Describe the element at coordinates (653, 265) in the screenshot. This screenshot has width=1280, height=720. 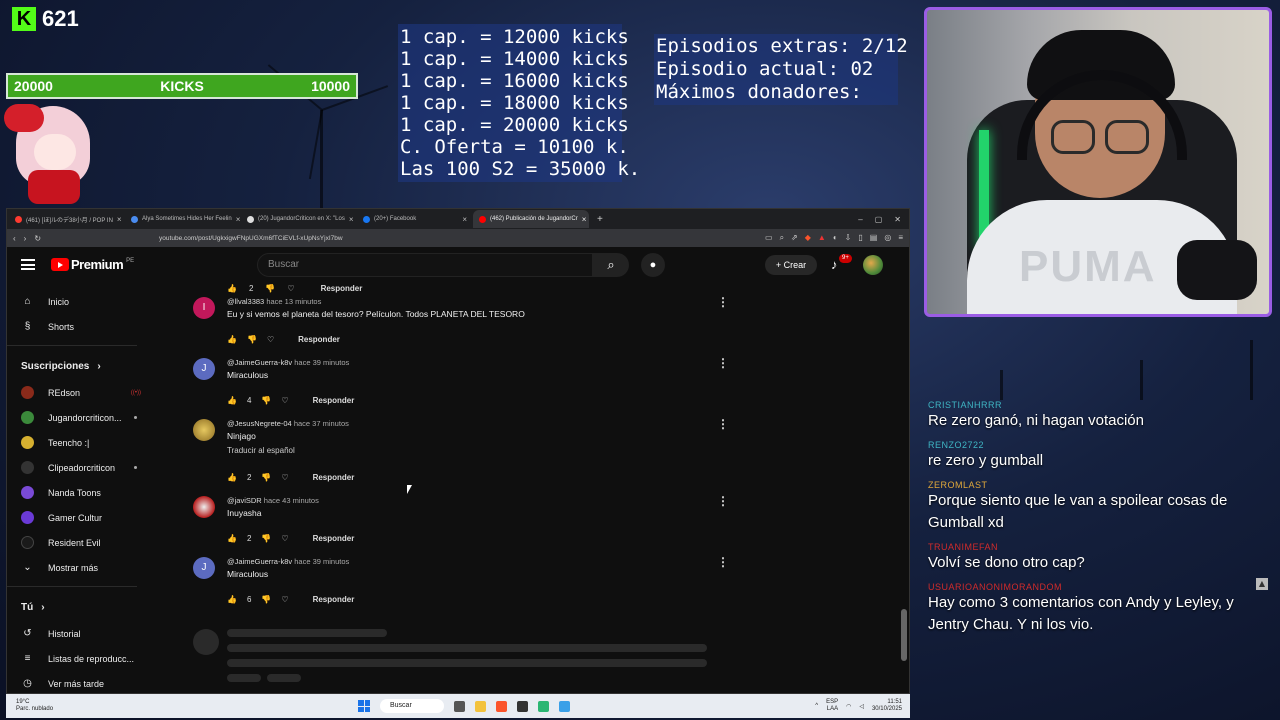
I see `microphone-icon: ●` at that location.